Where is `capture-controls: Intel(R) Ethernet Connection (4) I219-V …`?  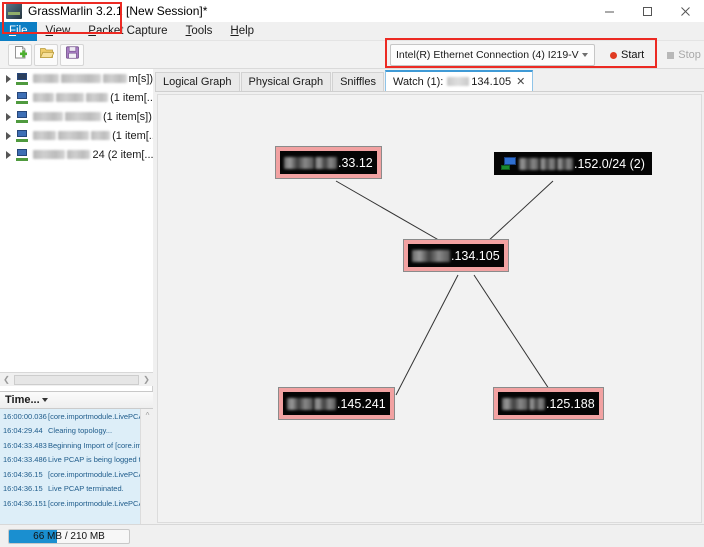 capture-controls: Intel(R) Ethernet Connection (4) I219-V … is located at coordinates (547, 55).